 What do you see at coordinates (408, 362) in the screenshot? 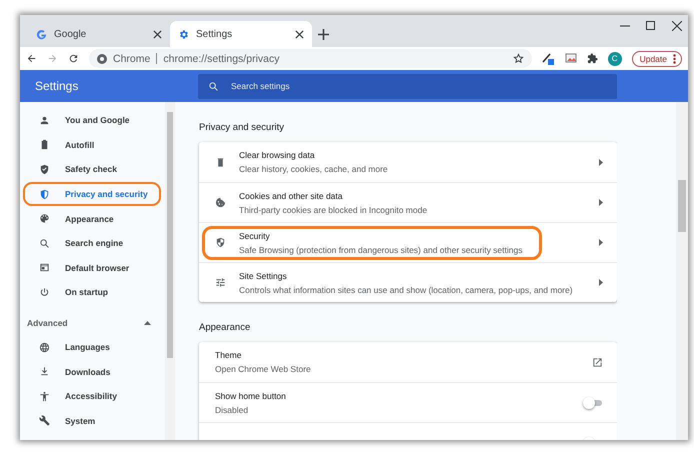
I see `settings-row: Theme Open Chrome Web Store` at bounding box center [408, 362].